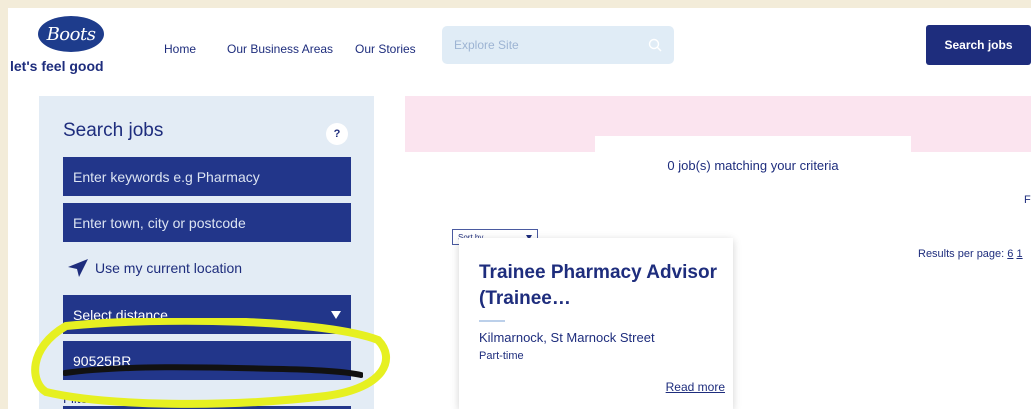 The height and width of the screenshot is (409, 1031). What do you see at coordinates (655, 45) in the screenshot?
I see `search-icon` at bounding box center [655, 45].